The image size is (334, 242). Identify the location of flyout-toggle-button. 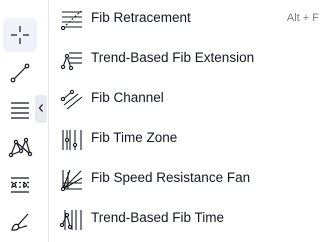
(41, 109).